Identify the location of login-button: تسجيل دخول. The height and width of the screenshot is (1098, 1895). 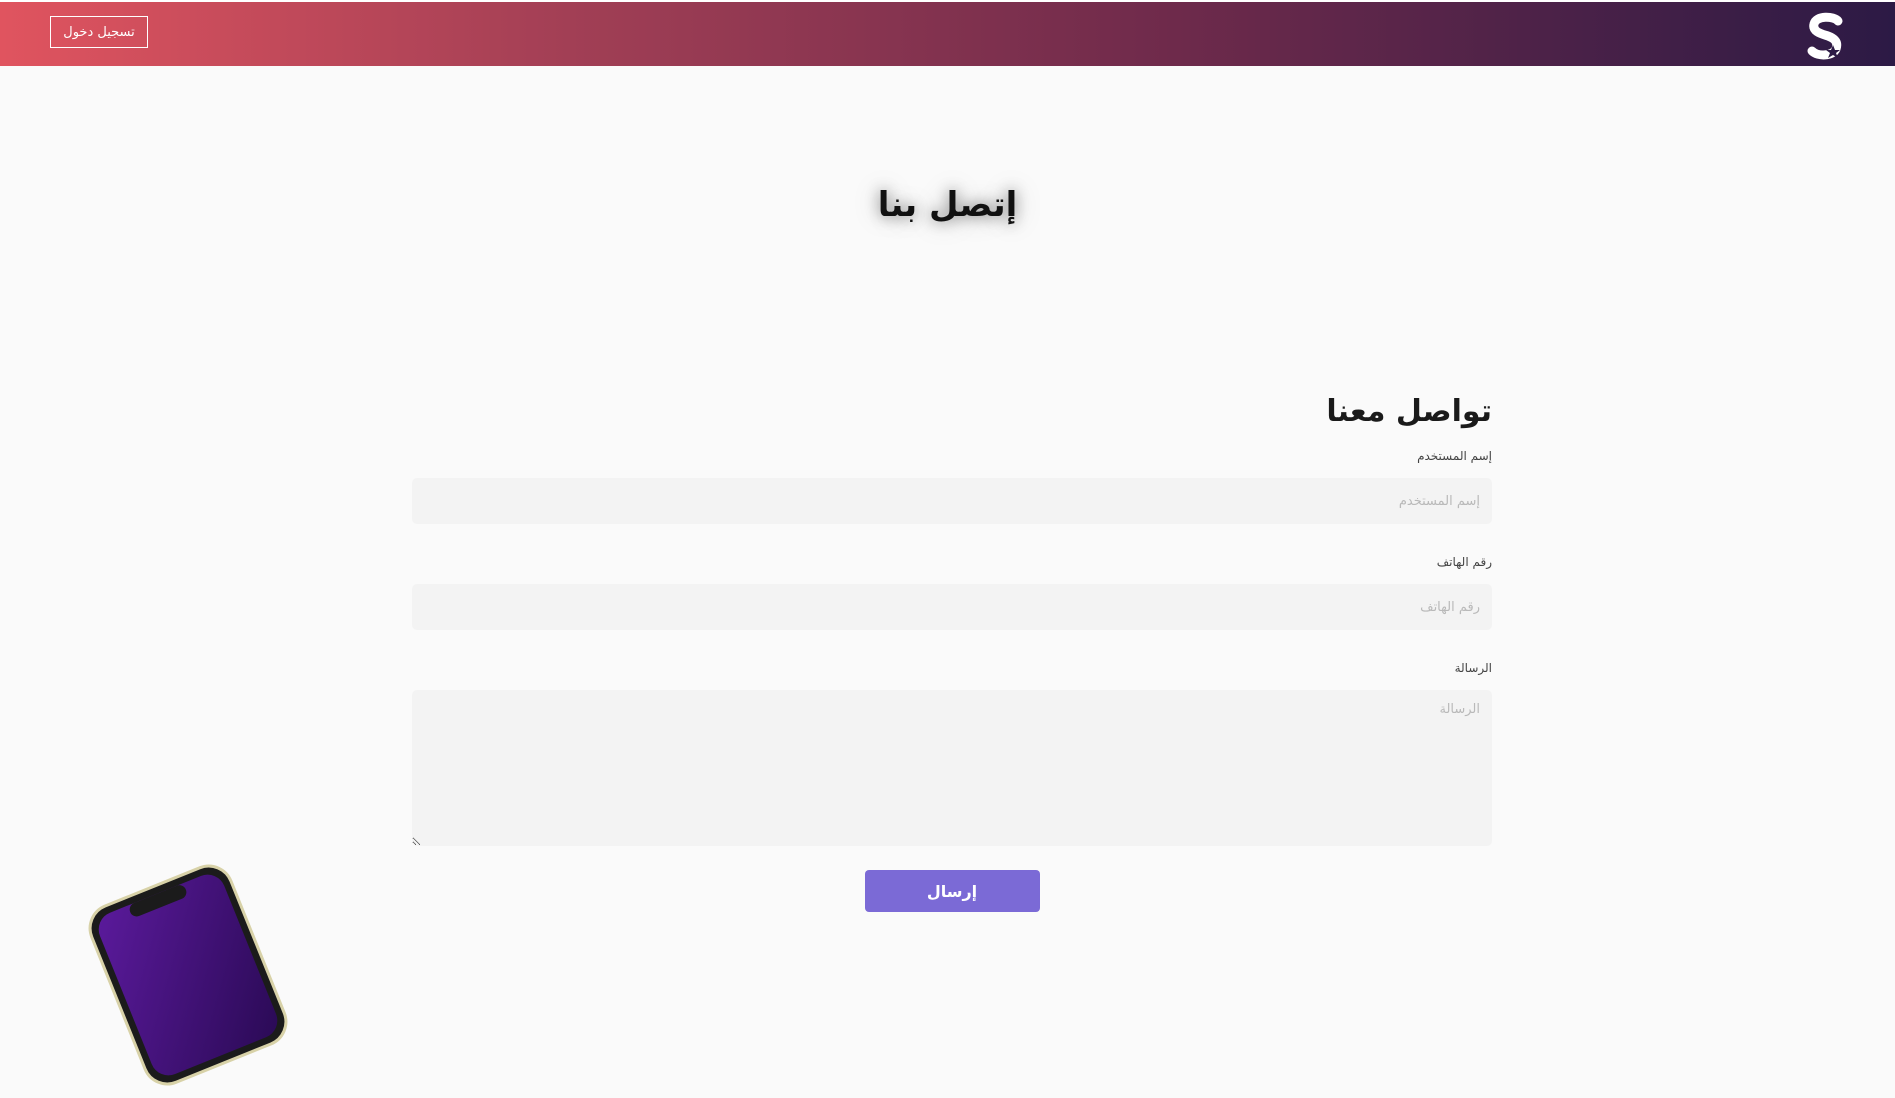
(99, 32).